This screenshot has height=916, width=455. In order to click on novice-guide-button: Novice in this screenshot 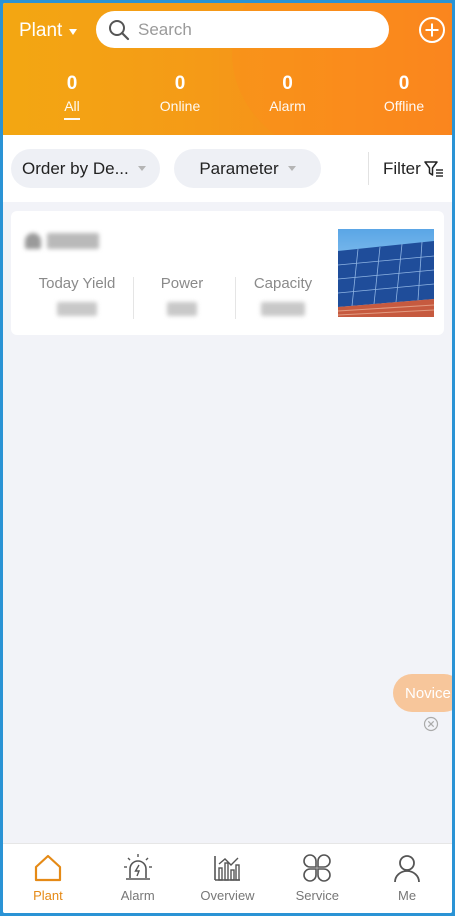, I will do `click(422, 693)`.